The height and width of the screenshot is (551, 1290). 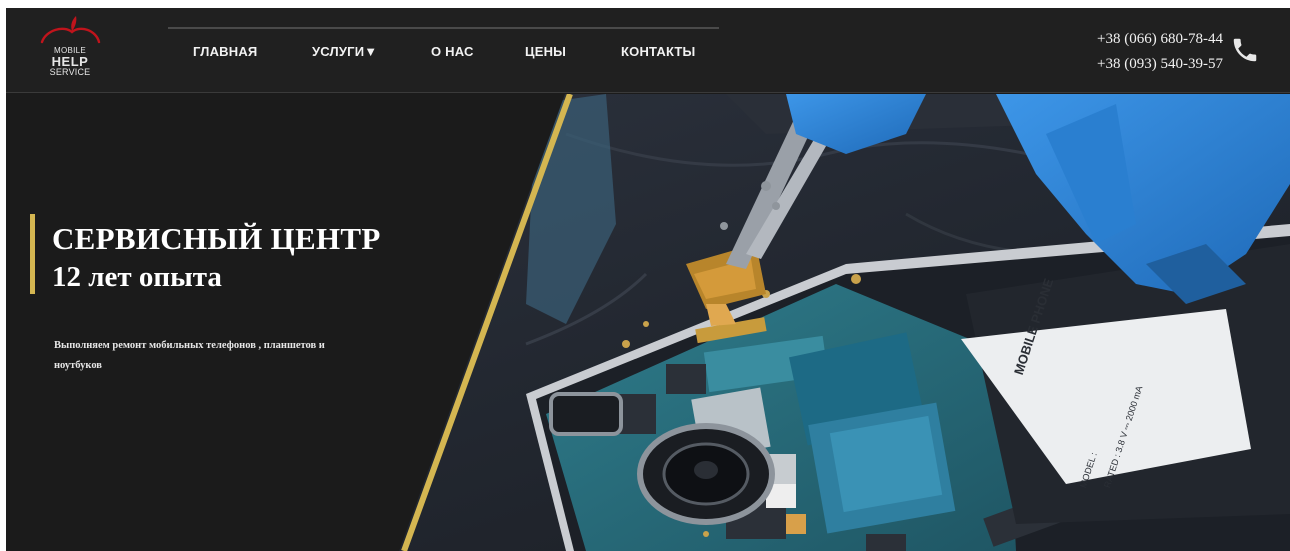 I want to click on logo-text-service: SERVICE, so click(x=70, y=72).